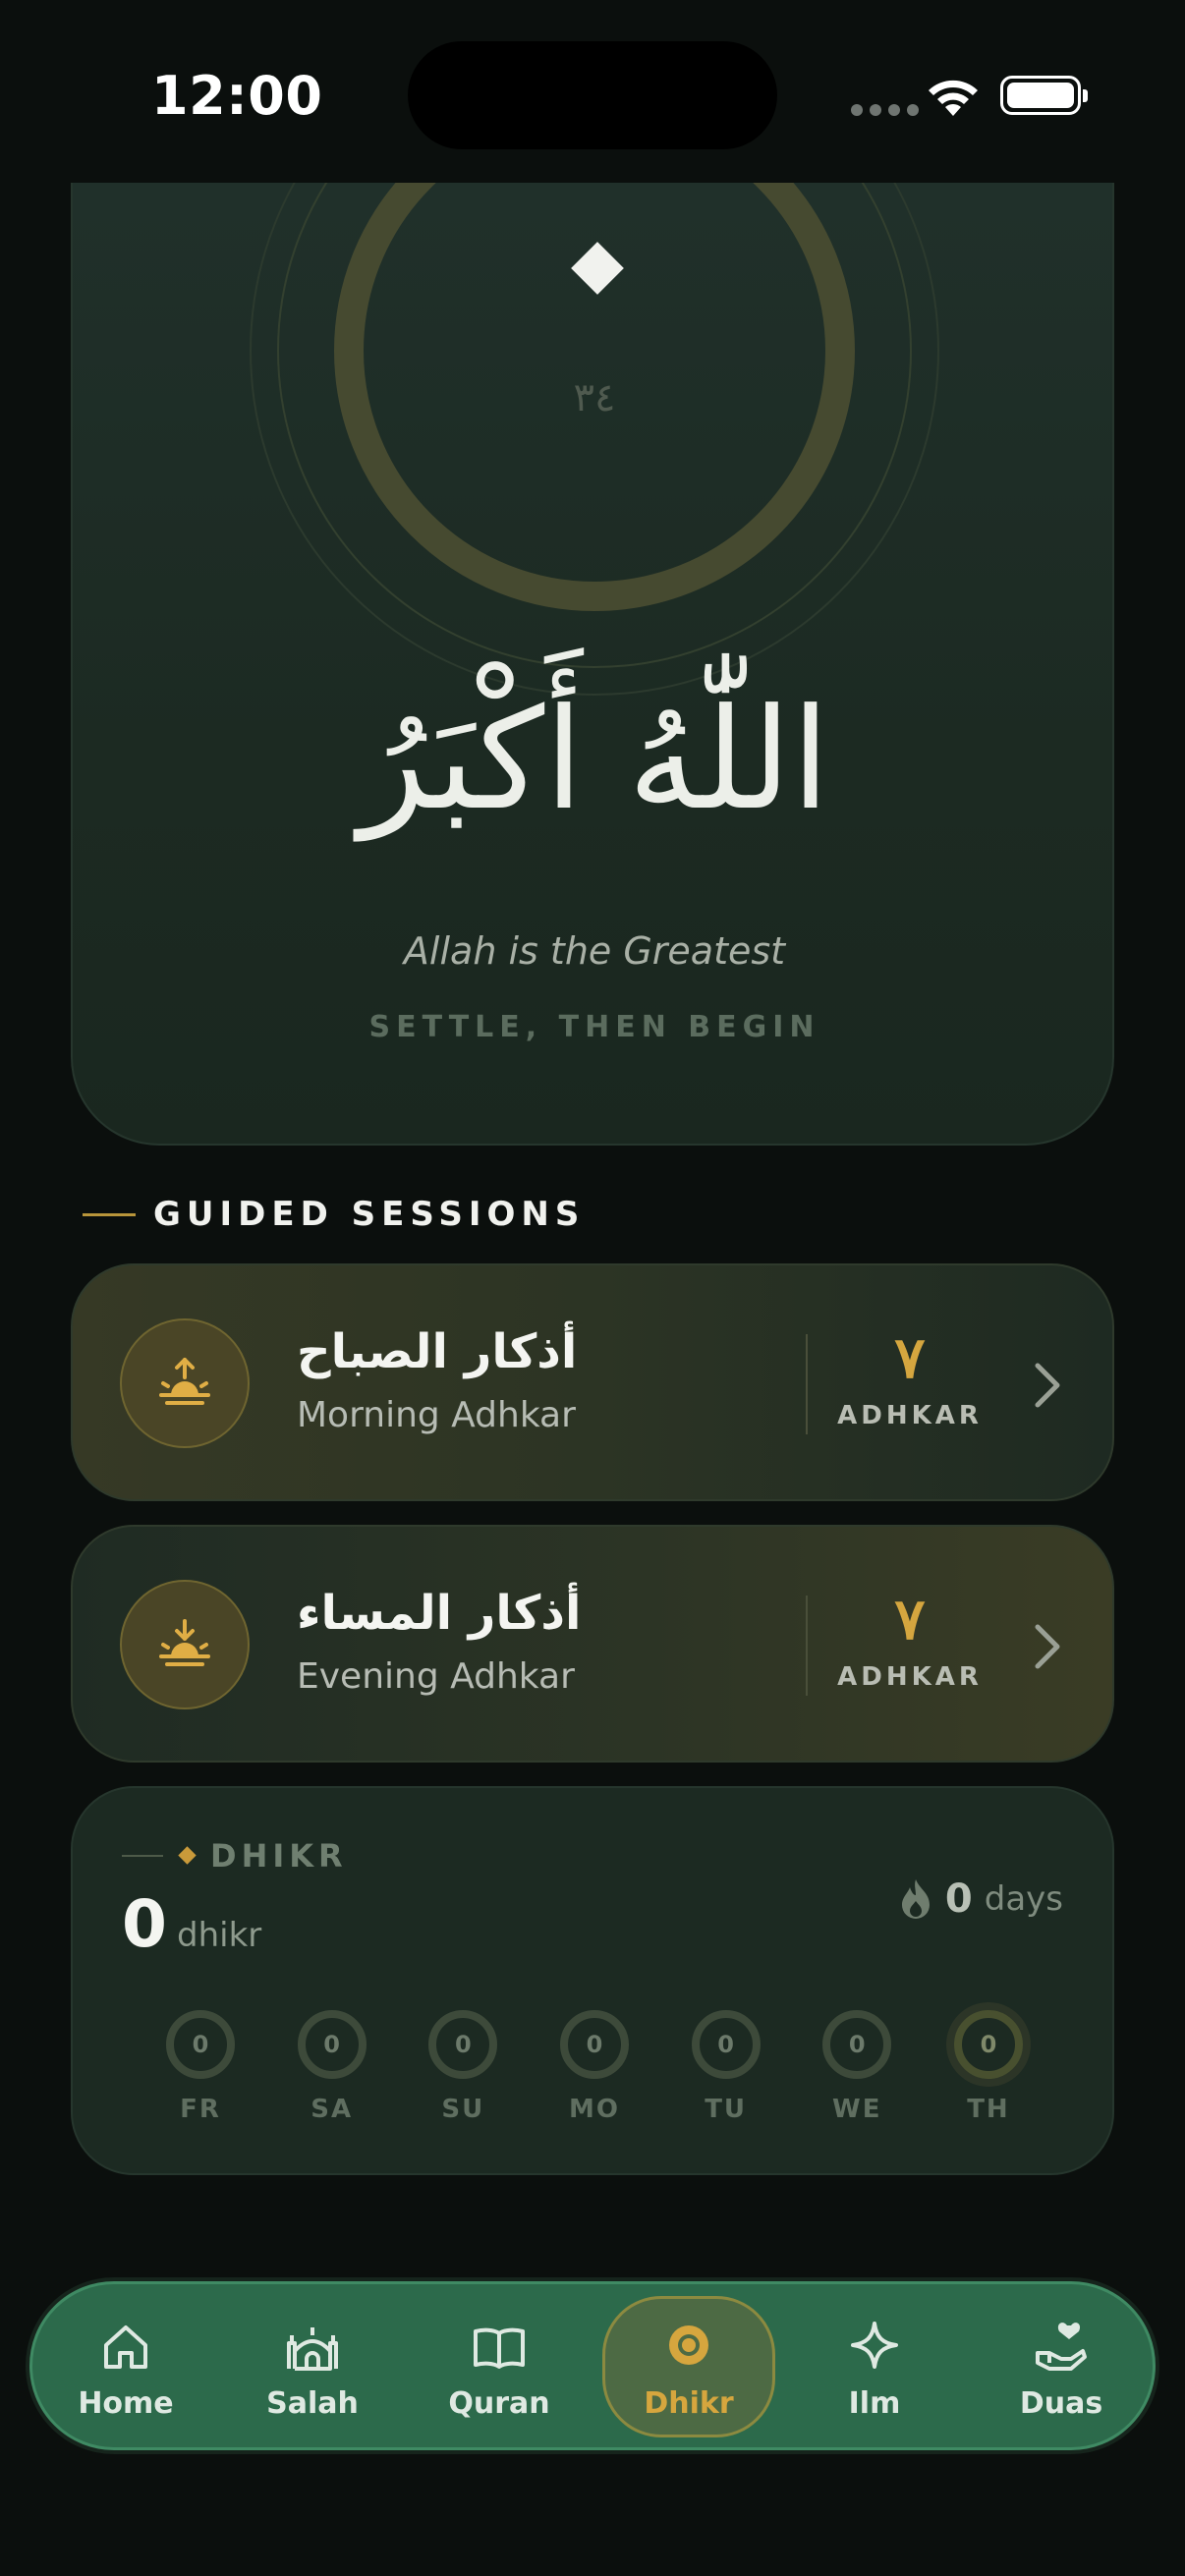 This screenshot has width=1185, height=2576. Describe the element at coordinates (110, 1214) in the screenshot. I see `section-divider` at that location.